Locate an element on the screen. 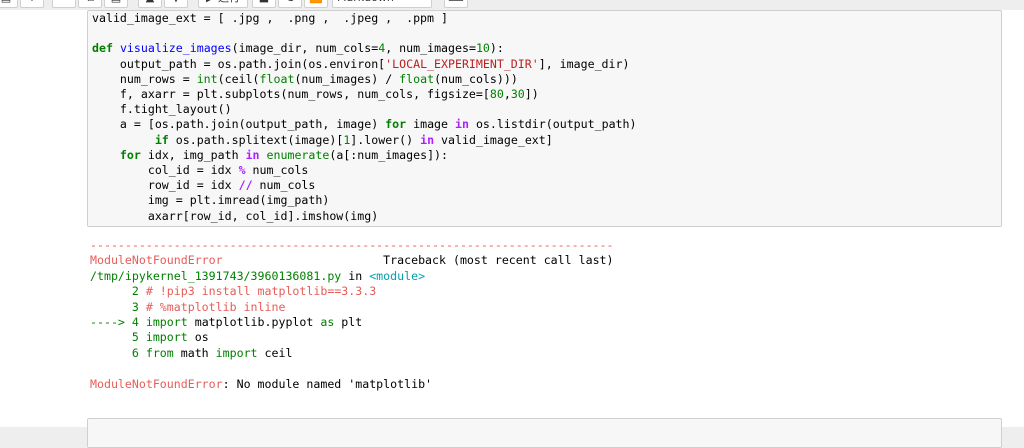  code-token: # !pip3 install matplotlib==3.3.3 is located at coordinates (261, 291).